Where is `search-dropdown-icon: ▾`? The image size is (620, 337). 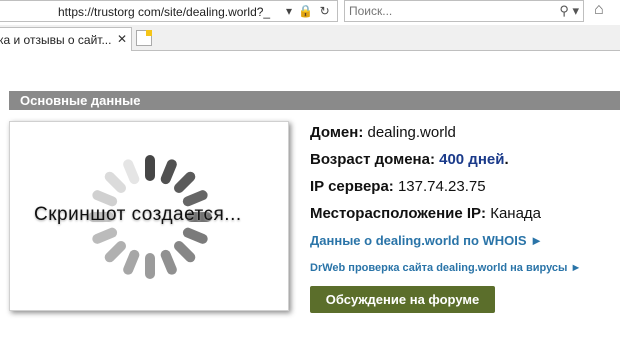 search-dropdown-icon: ▾ is located at coordinates (575, 10).